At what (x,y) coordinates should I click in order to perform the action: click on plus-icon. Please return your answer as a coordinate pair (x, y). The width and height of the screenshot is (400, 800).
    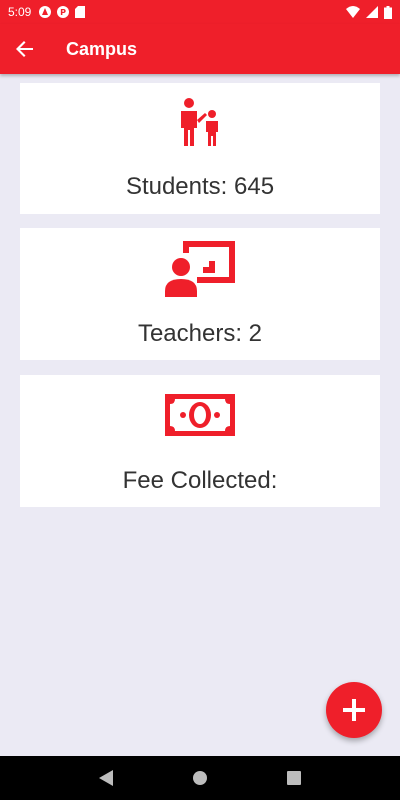
    Looking at the image, I should click on (354, 710).